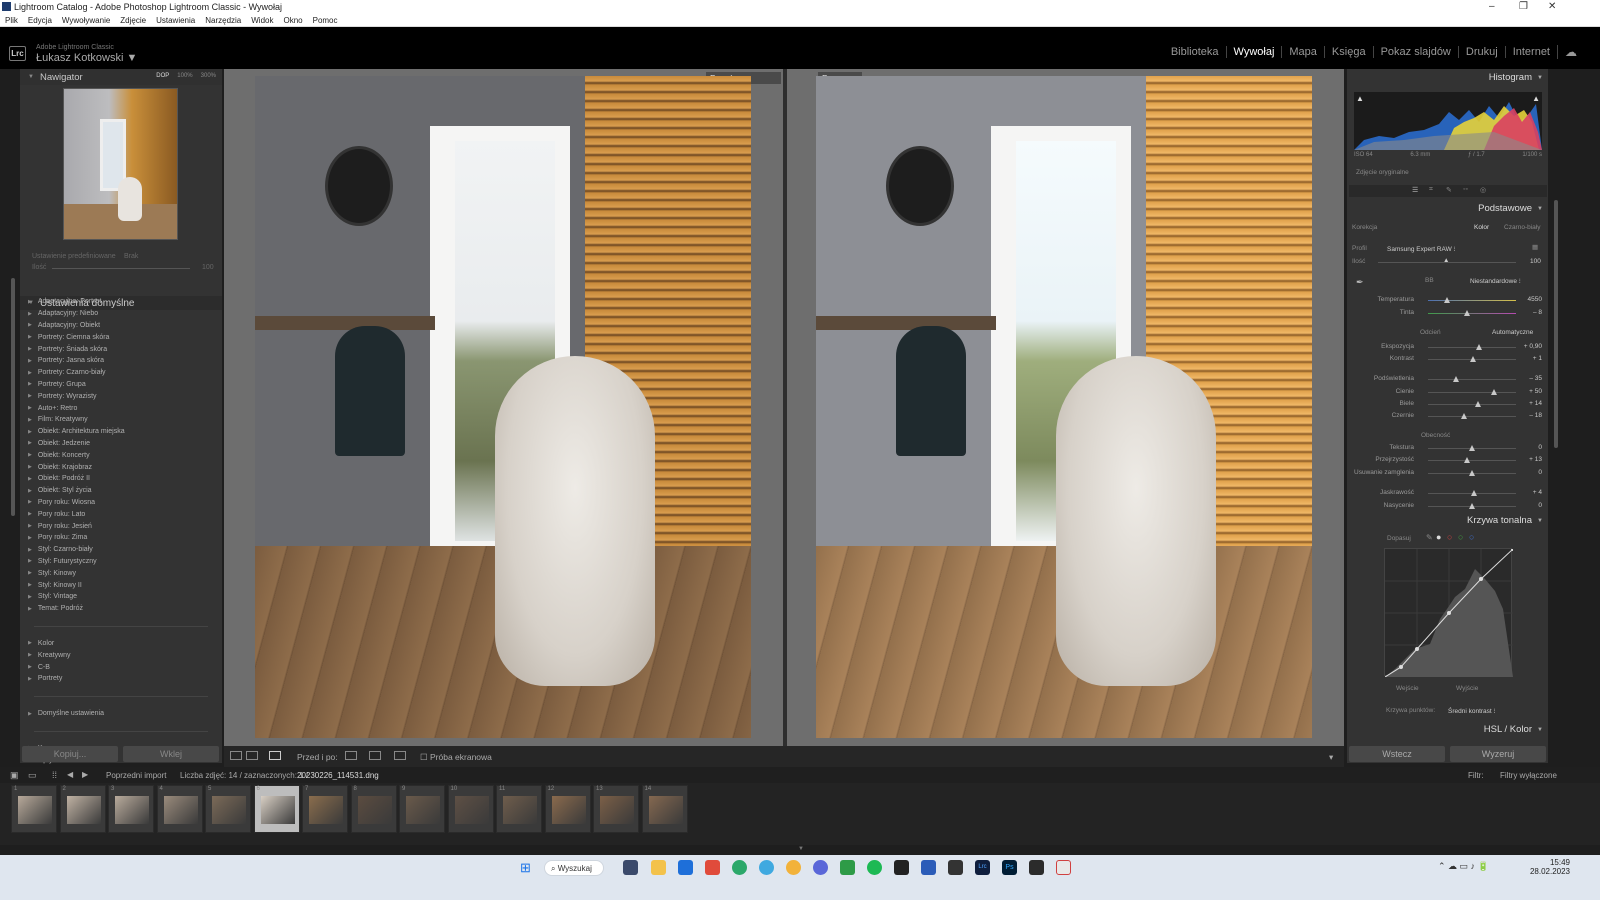  What do you see at coordinates (712, 867) in the screenshot?
I see `app-icon-red` at bounding box center [712, 867].